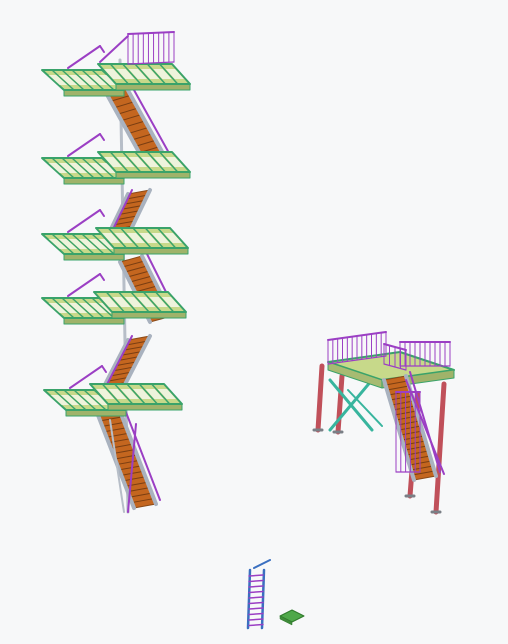 This screenshot has height=644, width=508. I want to click on elevated-platform, so click(383, 423).